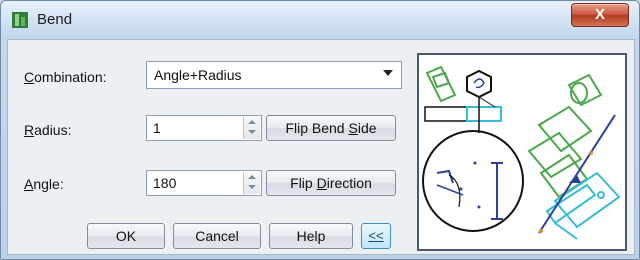  What do you see at coordinates (65, 77) in the screenshot?
I see `combination-label: Combination:` at bounding box center [65, 77].